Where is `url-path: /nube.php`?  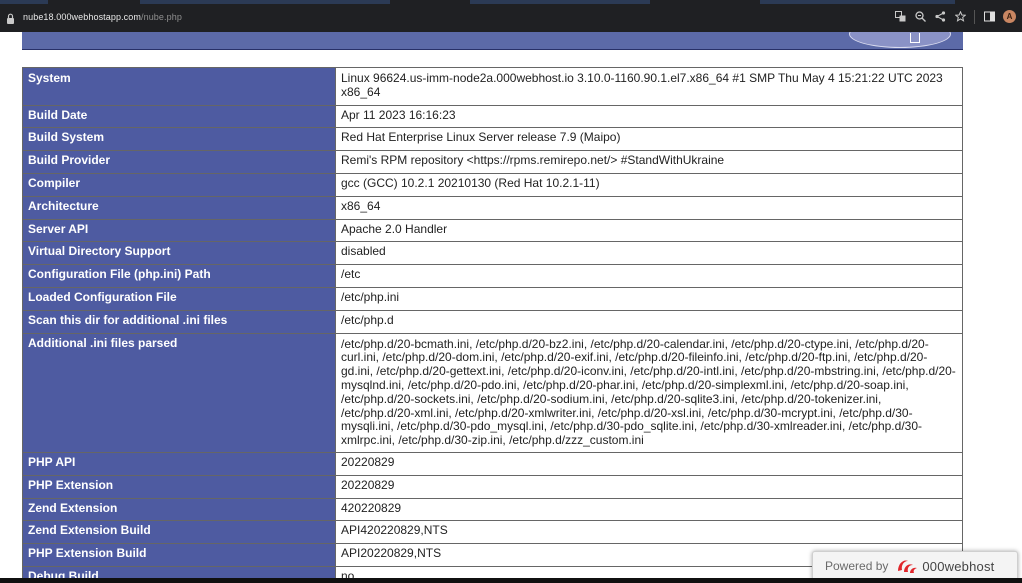 url-path: /nube.php is located at coordinates (161, 16).